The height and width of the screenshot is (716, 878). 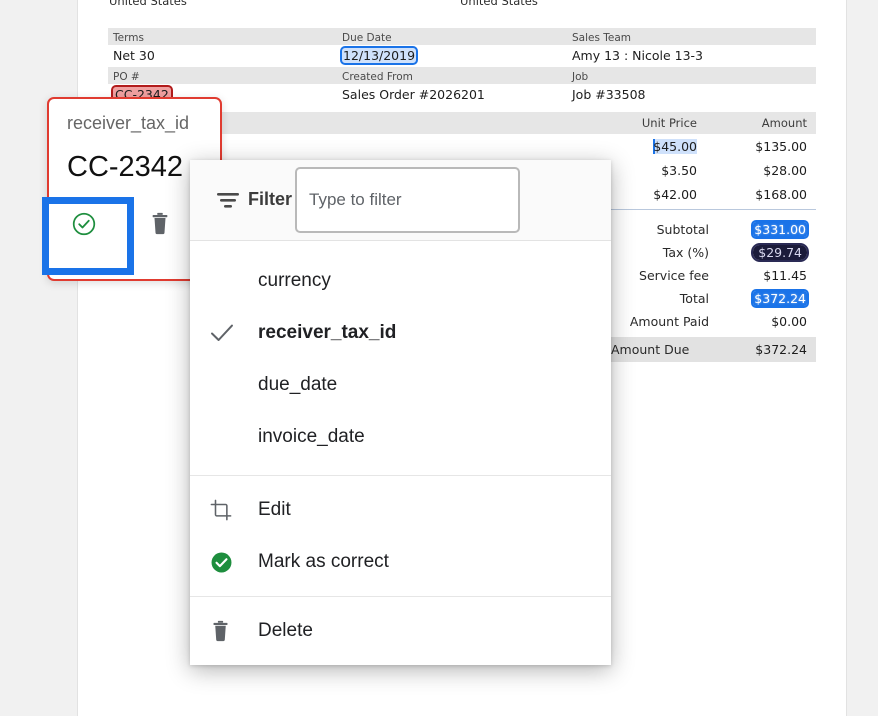 What do you see at coordinates (294, 280) in the screenshot?
I see `menu-item-label: currency` at bounding box center [294, 280].